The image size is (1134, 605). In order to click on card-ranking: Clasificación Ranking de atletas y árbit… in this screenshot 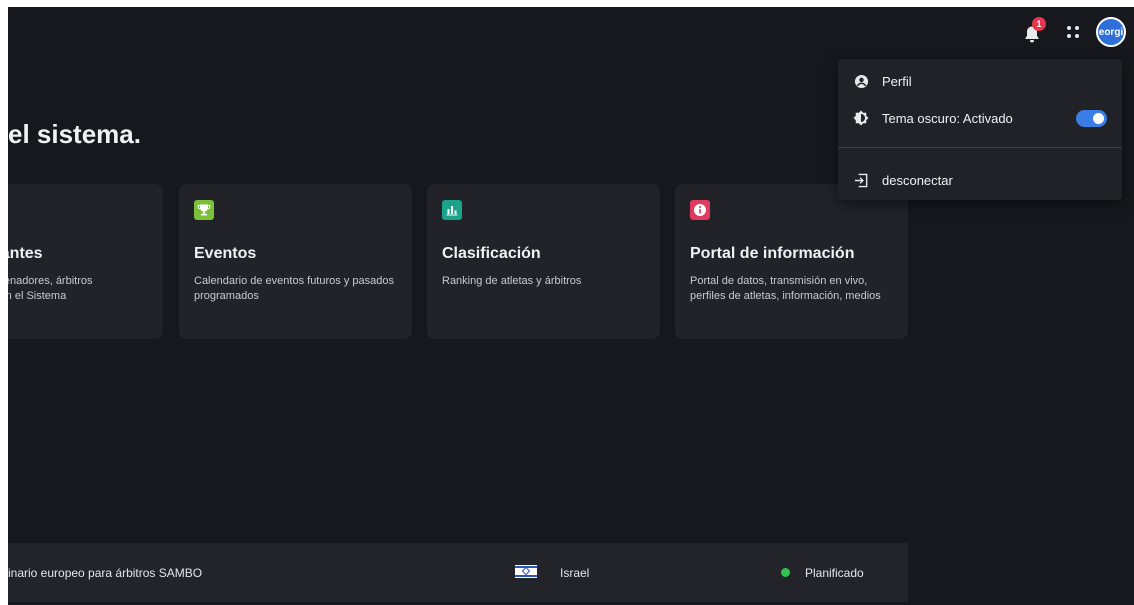, I will do `click(543, 261)`.